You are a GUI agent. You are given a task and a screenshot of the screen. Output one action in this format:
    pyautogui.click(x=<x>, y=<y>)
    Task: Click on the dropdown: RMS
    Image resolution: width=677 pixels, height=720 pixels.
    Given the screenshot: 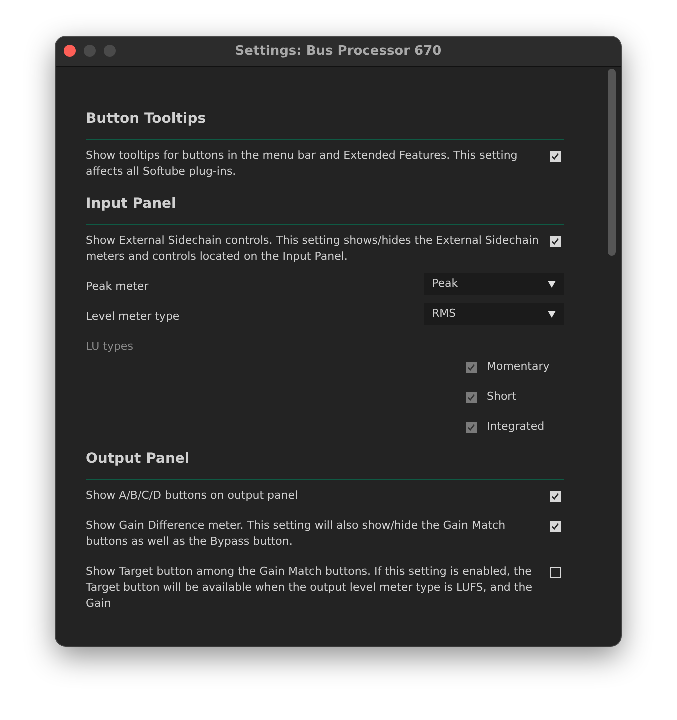 What is the action you would take?
    pyautogui.click(x=494, y=314)
    